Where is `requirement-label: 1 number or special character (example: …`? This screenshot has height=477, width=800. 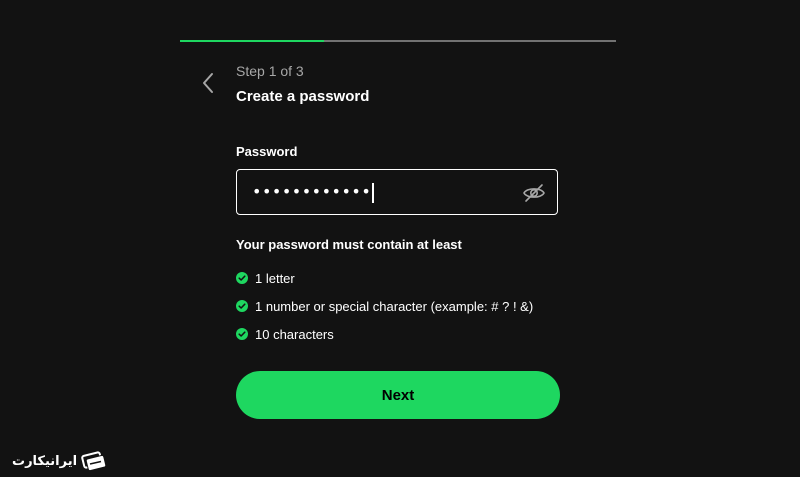 requirement-label: 1 number or special character (example: … is located at coordinates (394, 306).